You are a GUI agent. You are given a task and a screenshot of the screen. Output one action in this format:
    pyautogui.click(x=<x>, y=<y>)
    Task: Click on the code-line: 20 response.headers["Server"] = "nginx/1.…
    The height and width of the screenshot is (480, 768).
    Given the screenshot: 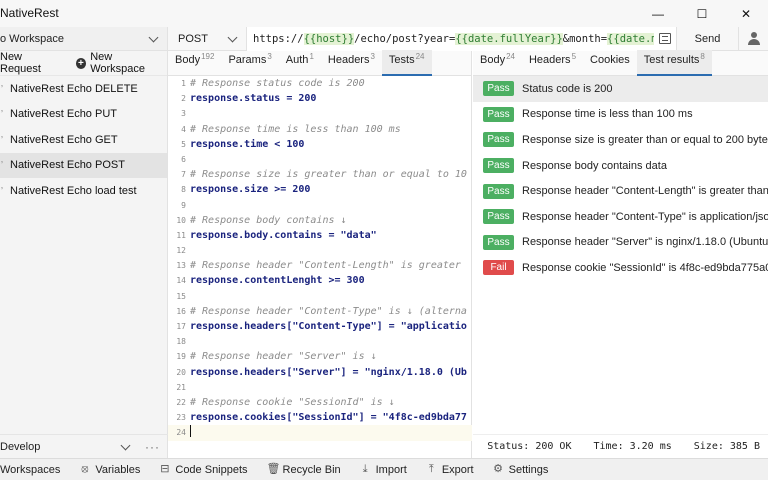 What is the action you would take?
    pyautogui.click(x=320, y=372)
    